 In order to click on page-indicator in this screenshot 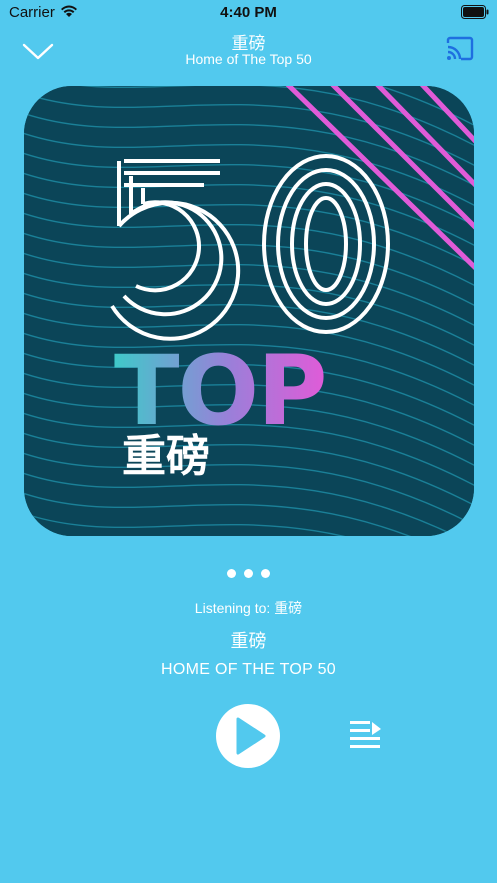, I will do `click(248, 571)`.